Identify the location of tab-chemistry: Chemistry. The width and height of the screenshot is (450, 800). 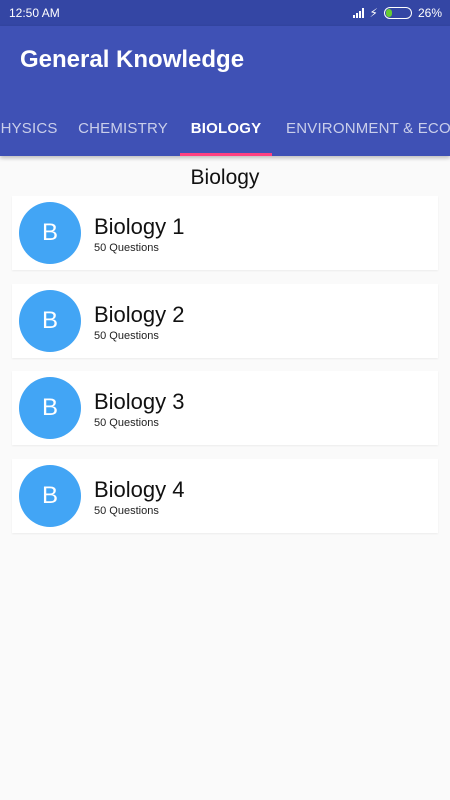
(123, 128).